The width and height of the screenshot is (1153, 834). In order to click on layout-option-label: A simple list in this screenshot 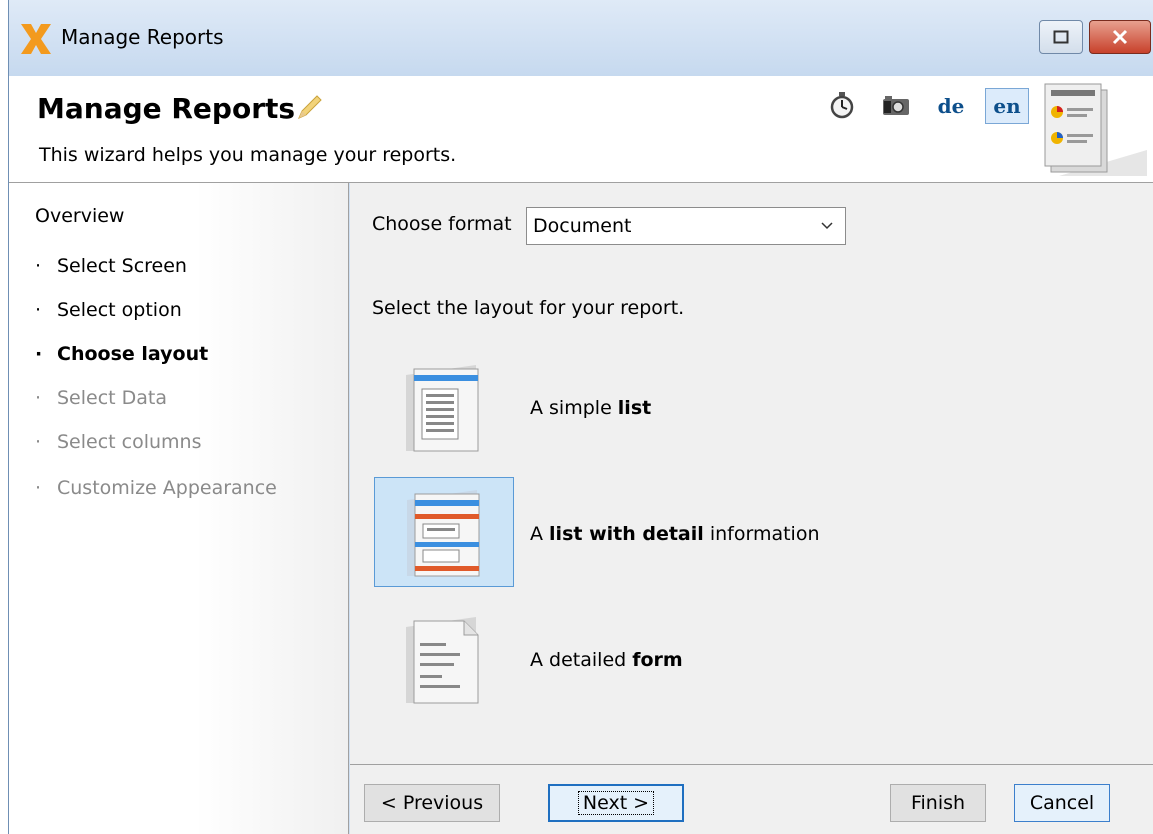, I will do `click(590, 408)`.